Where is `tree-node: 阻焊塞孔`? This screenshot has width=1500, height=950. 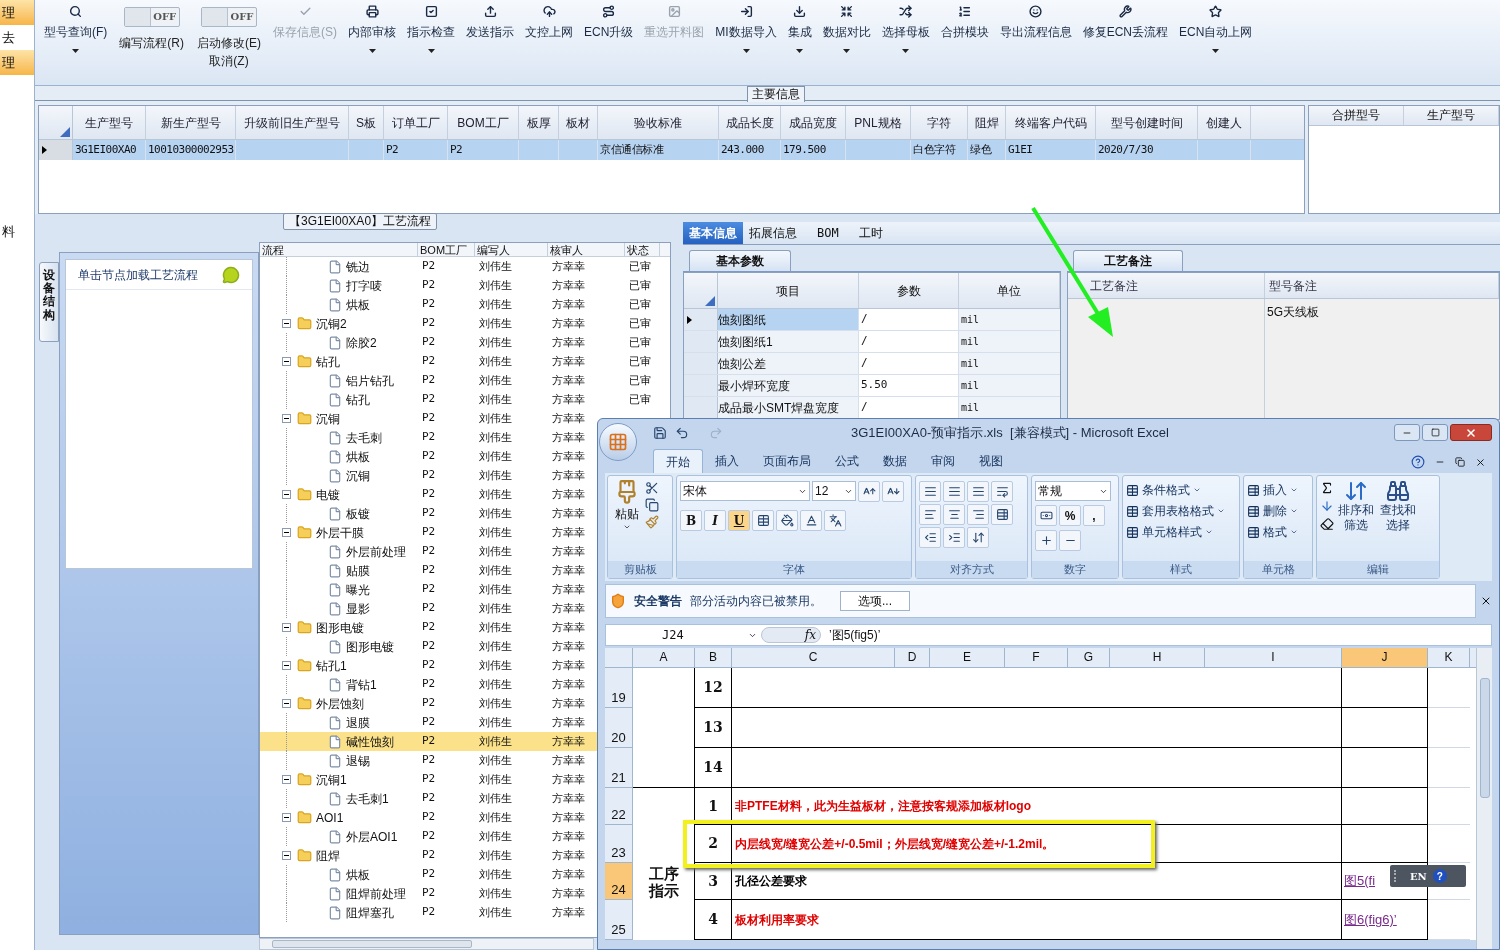 tree-node: 阻焊塞孔 is located at coordinates (339, 912).